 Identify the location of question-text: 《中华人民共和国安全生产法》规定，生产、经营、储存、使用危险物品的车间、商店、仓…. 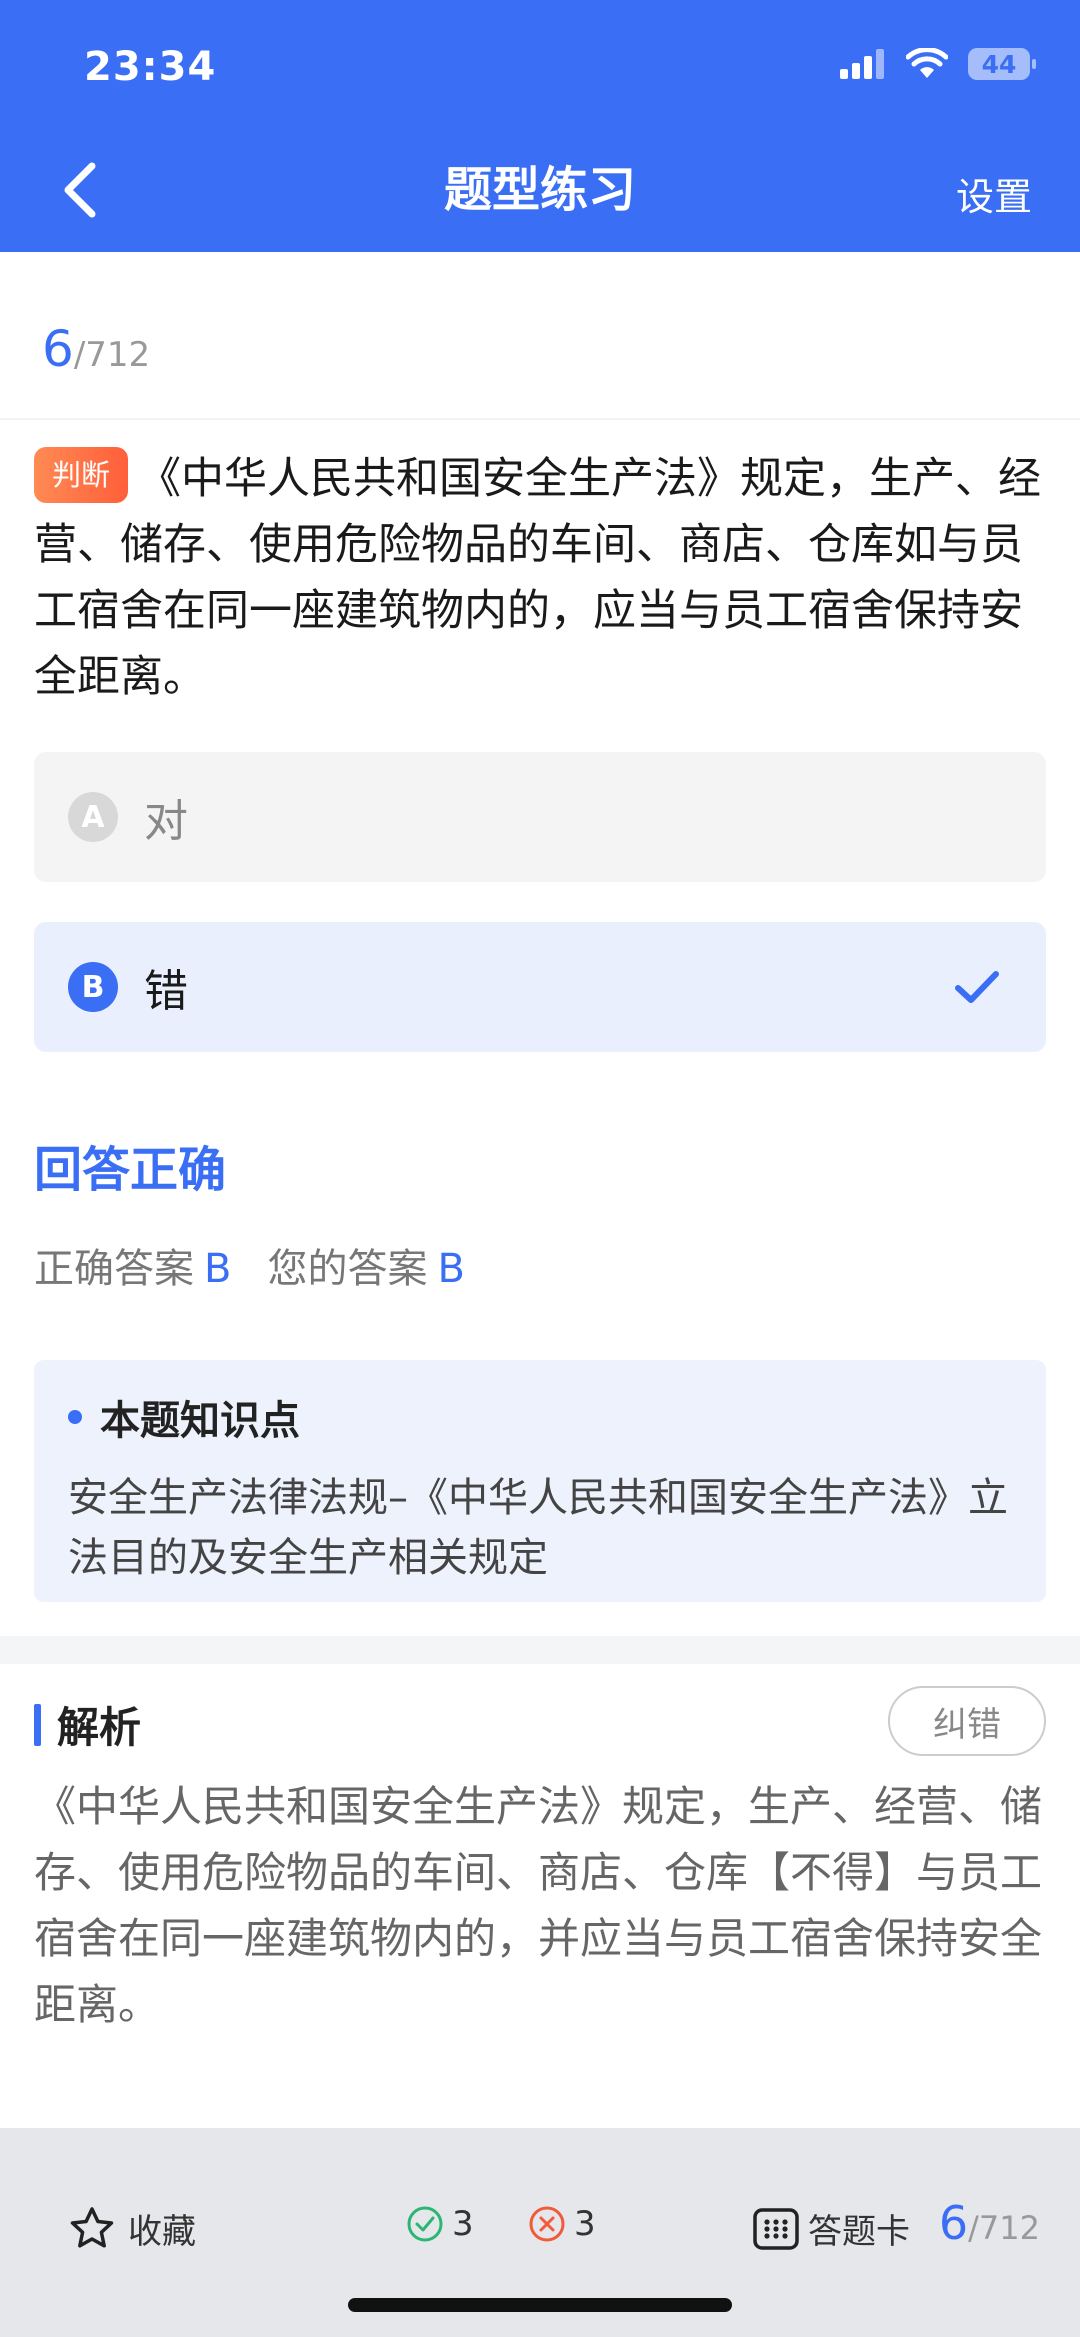
(538, 578).